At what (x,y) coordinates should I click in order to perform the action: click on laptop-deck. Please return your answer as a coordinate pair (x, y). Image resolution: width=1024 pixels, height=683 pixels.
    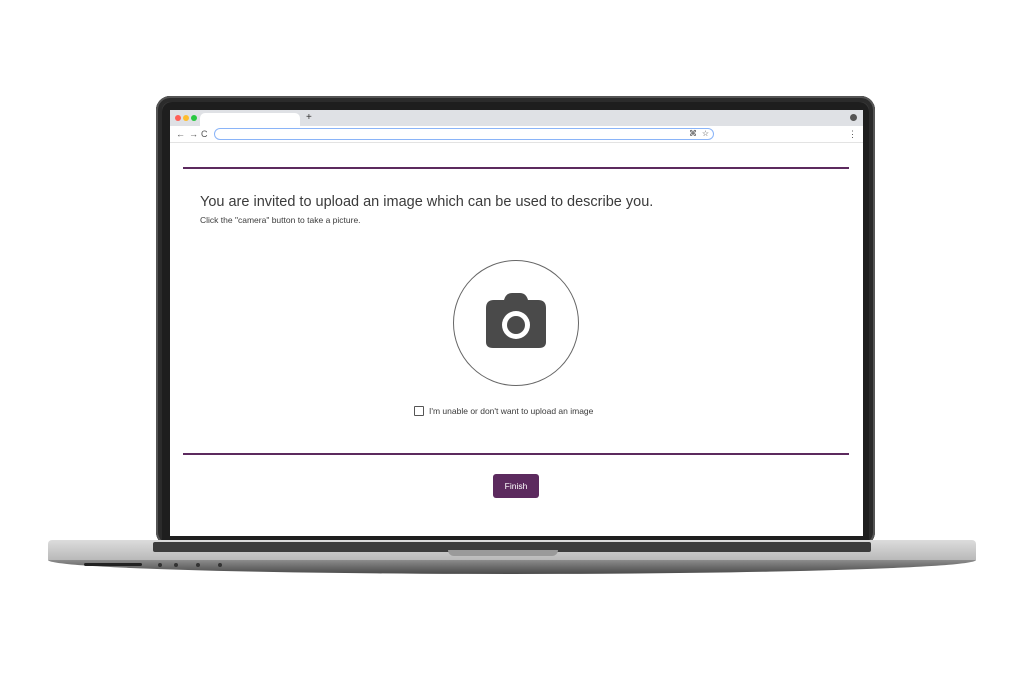
    Looking at the image, I should click on (512, 550).